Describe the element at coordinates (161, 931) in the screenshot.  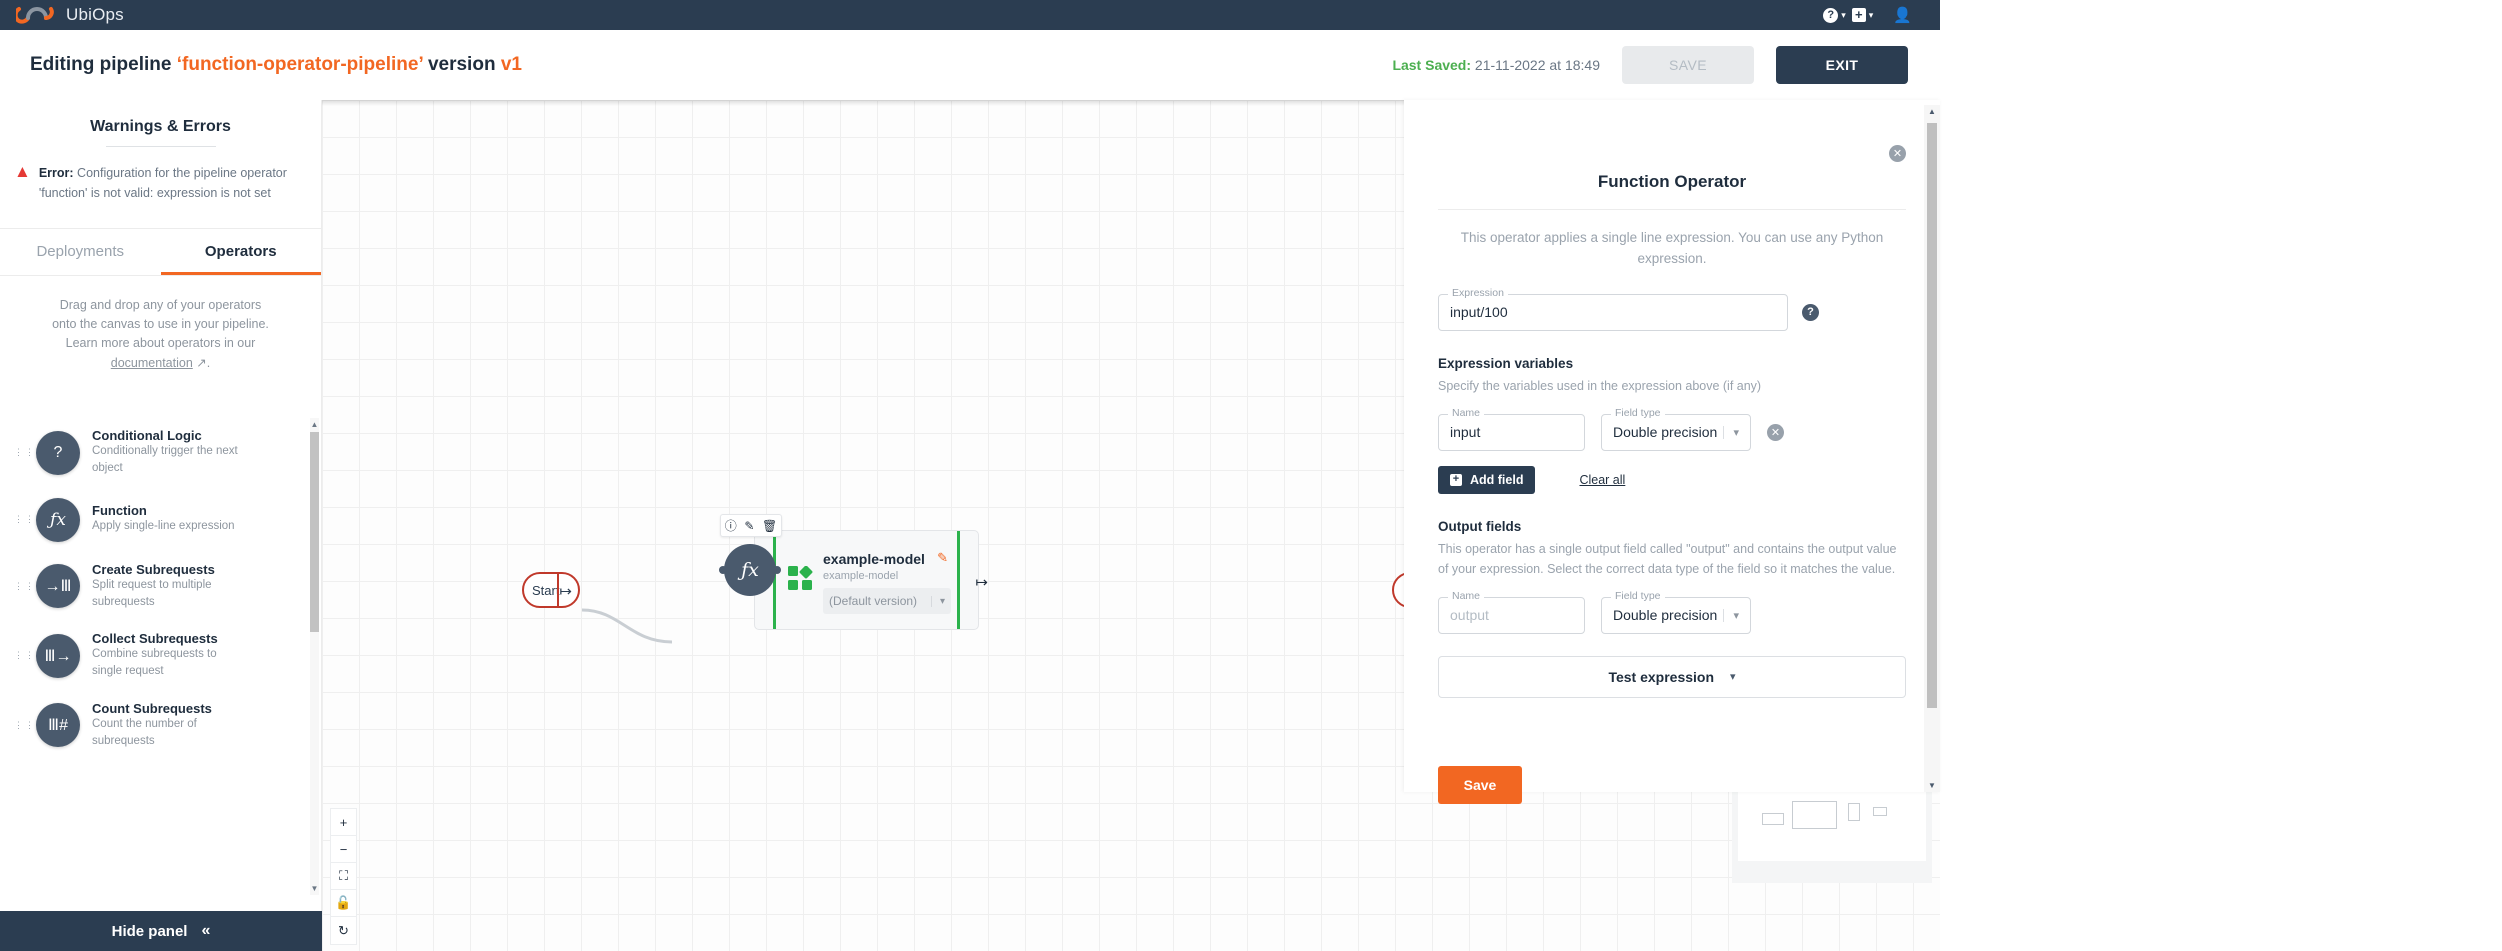
I see `hide-panel-button: Hide panel «` at that location.